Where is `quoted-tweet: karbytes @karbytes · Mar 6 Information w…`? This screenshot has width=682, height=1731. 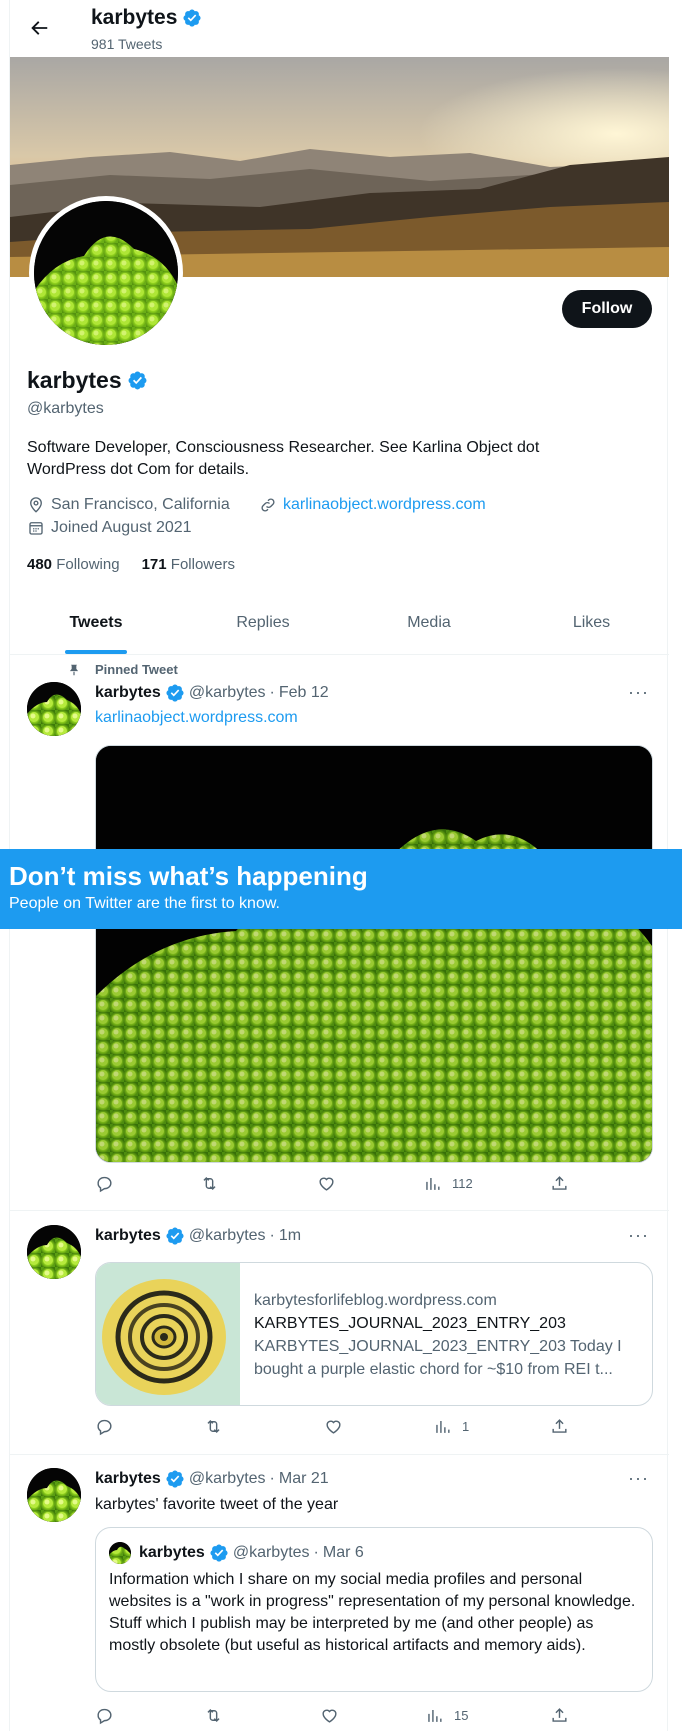 quoted-tweet: karbytes @karbytes · Mar 6 Information w… is located at coordinates (374, 1609).